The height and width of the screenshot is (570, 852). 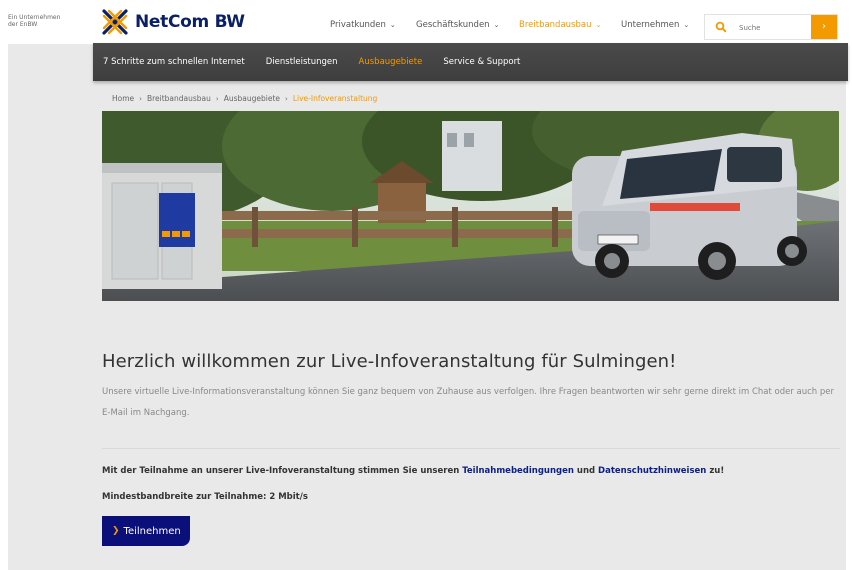 I want to click on search-box: ›, so click(x=771, y=27).